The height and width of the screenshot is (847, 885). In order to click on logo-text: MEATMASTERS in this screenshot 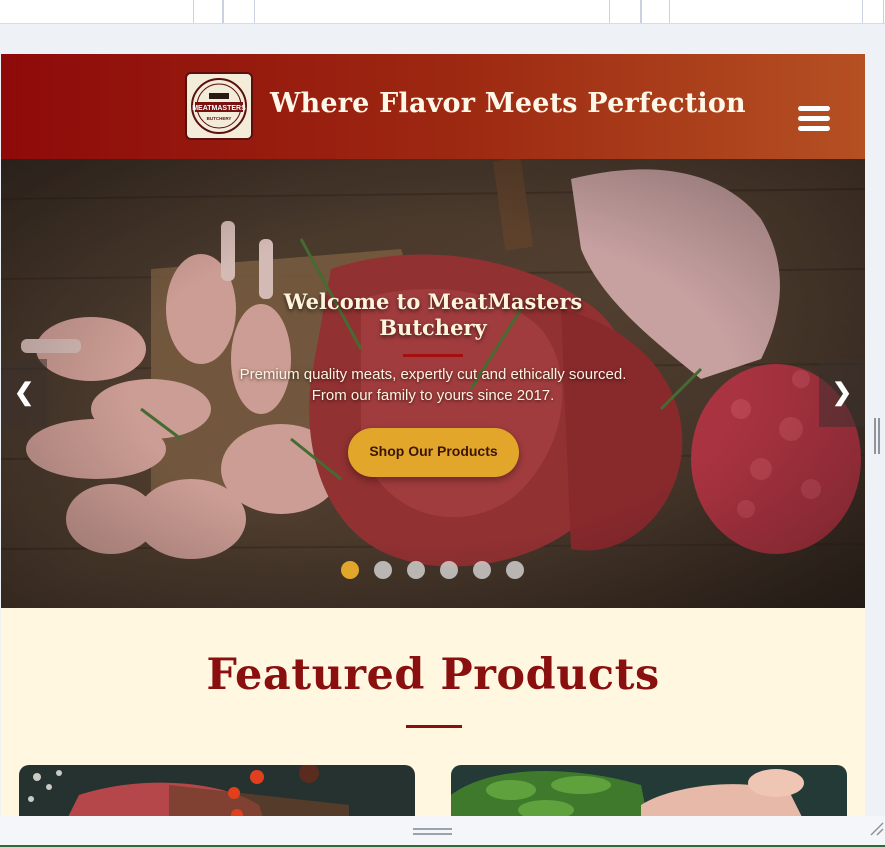, I will do `click(219, 108)`.